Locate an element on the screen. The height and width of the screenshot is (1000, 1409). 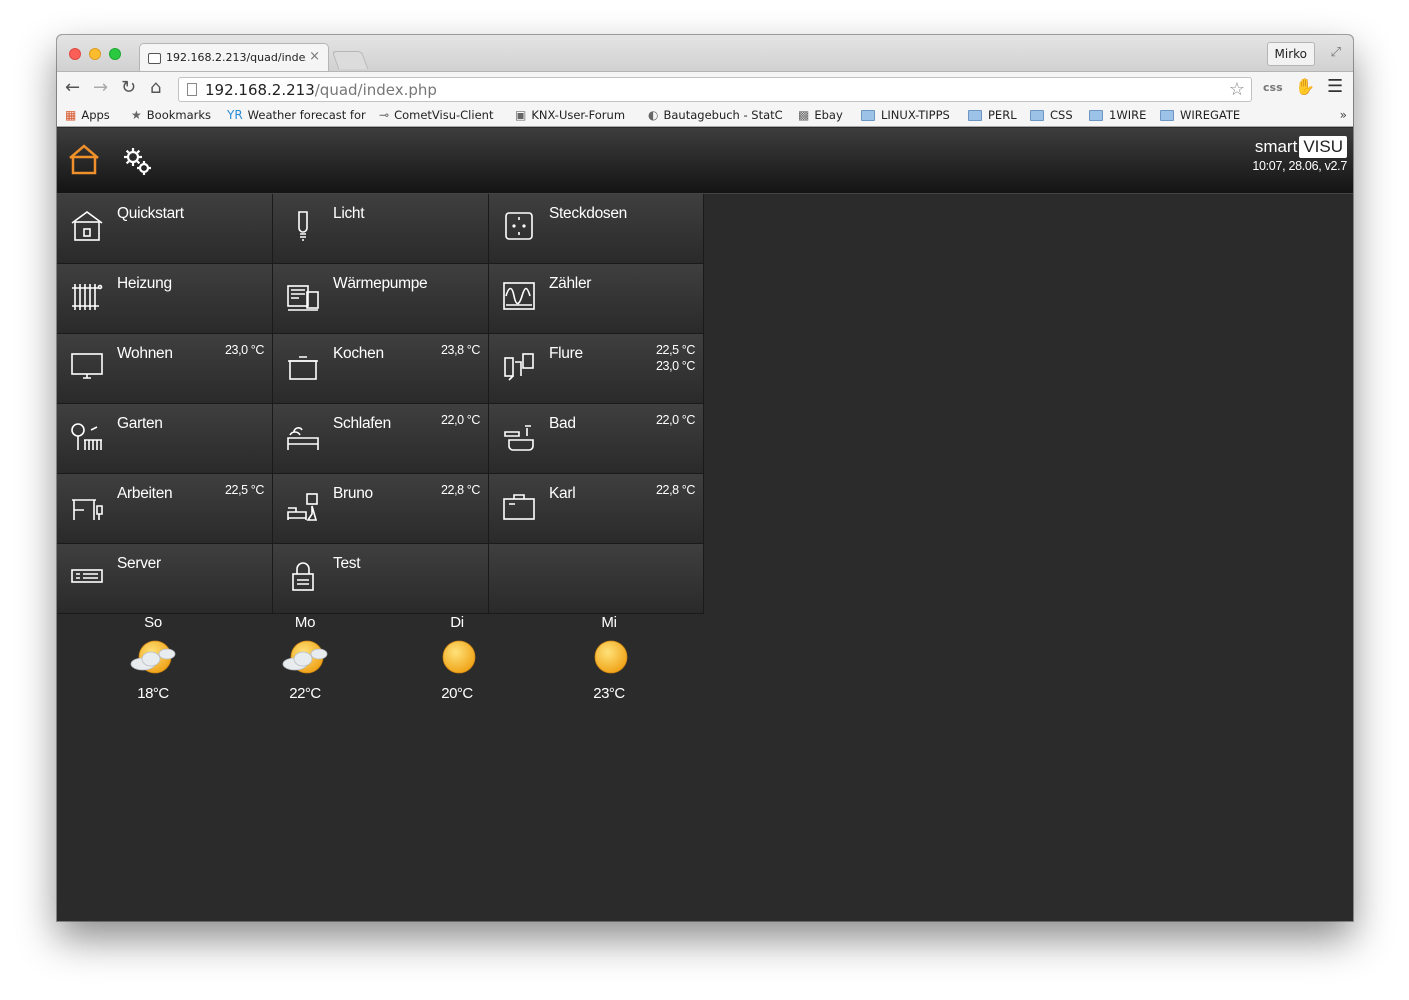
css-extension-icon: css is located at coordinates (1273, 87).